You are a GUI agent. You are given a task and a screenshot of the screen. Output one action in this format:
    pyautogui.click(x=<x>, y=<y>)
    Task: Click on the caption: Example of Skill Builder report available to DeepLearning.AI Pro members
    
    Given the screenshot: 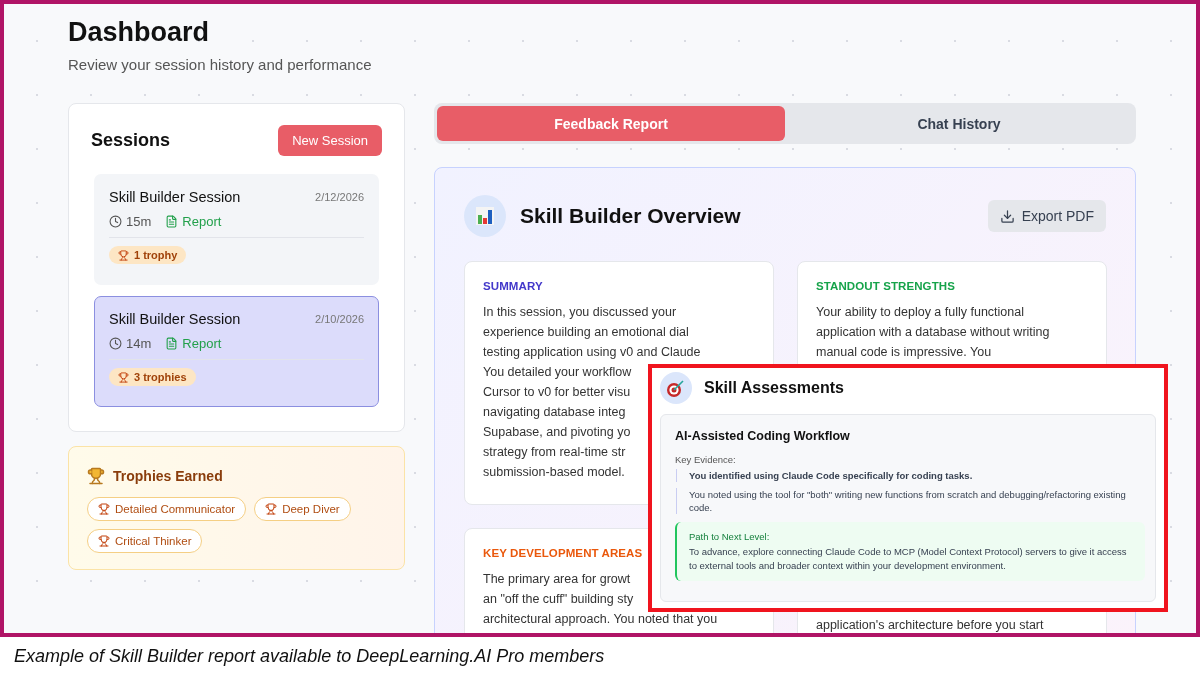 What is the action you would take?
    pyautogui.click(x=309, y=656)
    